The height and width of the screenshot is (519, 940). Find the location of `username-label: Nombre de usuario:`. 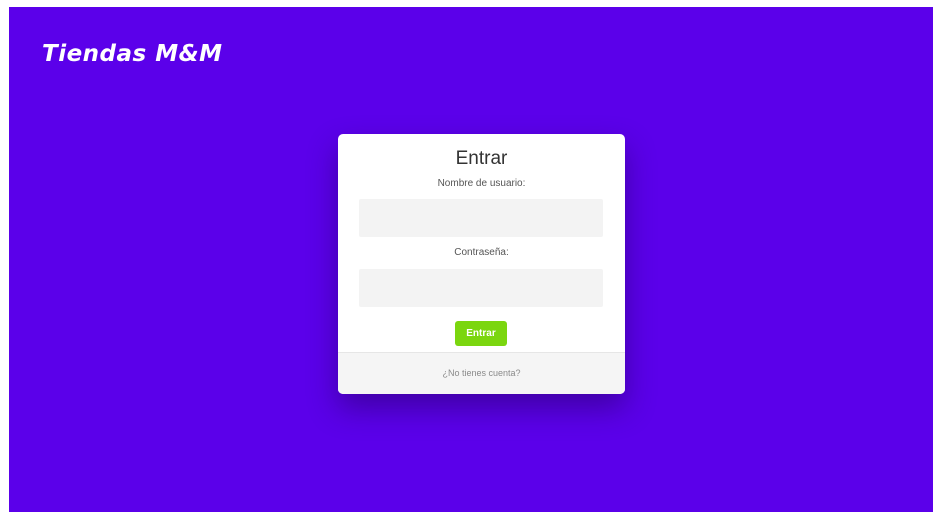

username-label: Nombre de usuario: is located at coordinates (481, 183).